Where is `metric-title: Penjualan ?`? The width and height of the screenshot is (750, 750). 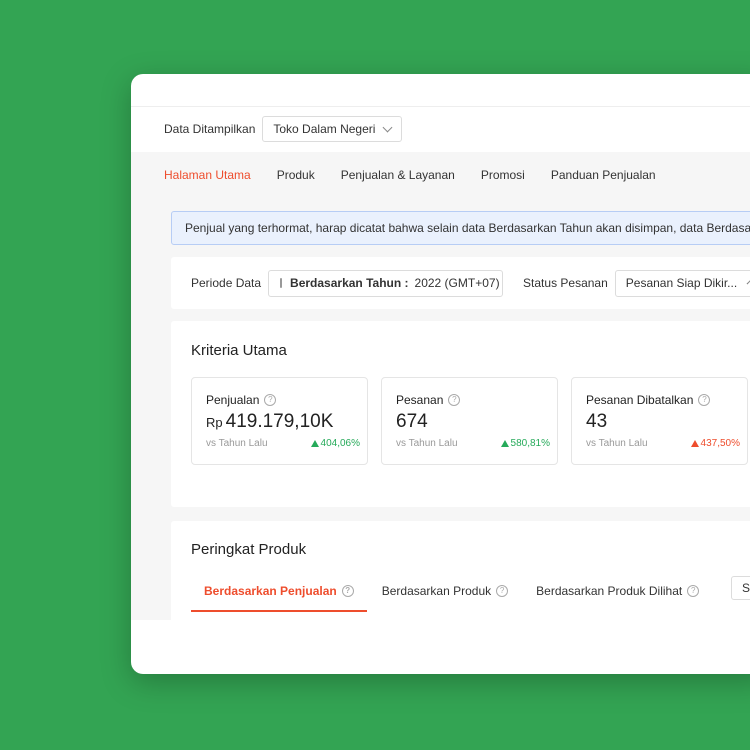 metric-title: Penjualan ? is located at coordinates (241, 400).